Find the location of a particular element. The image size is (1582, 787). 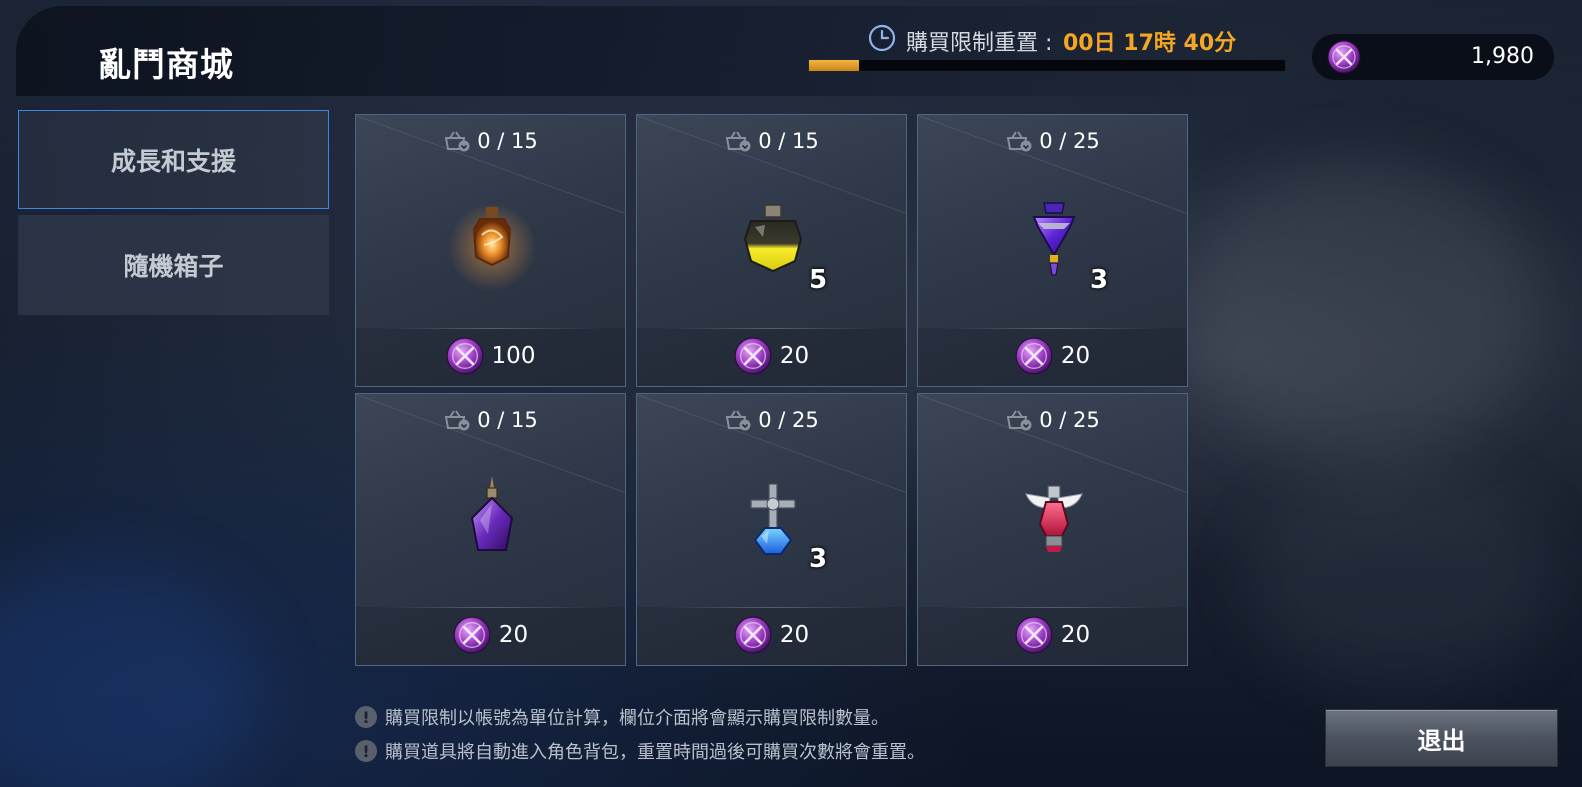

exit-button-label: 退出 is located at coordinates (1441, 740).